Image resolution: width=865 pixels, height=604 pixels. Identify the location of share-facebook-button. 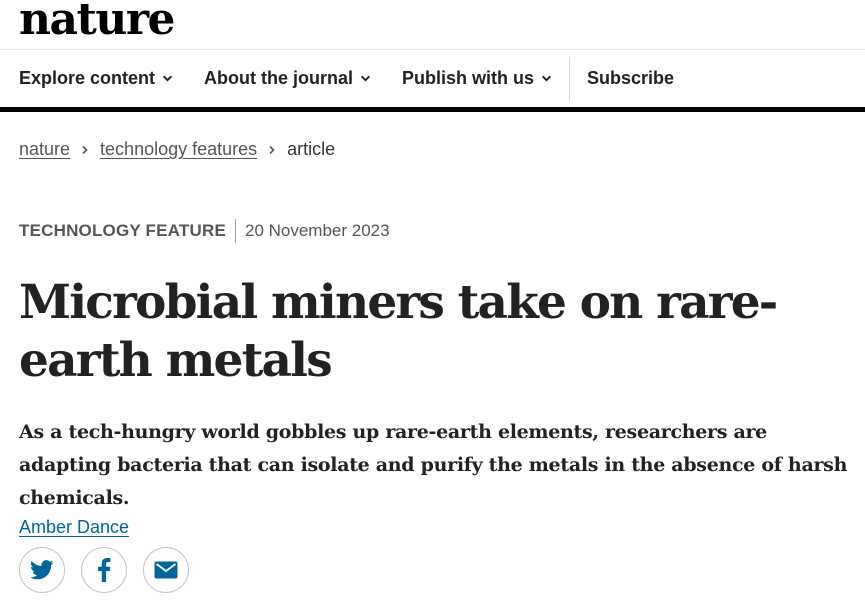
(104, 570).